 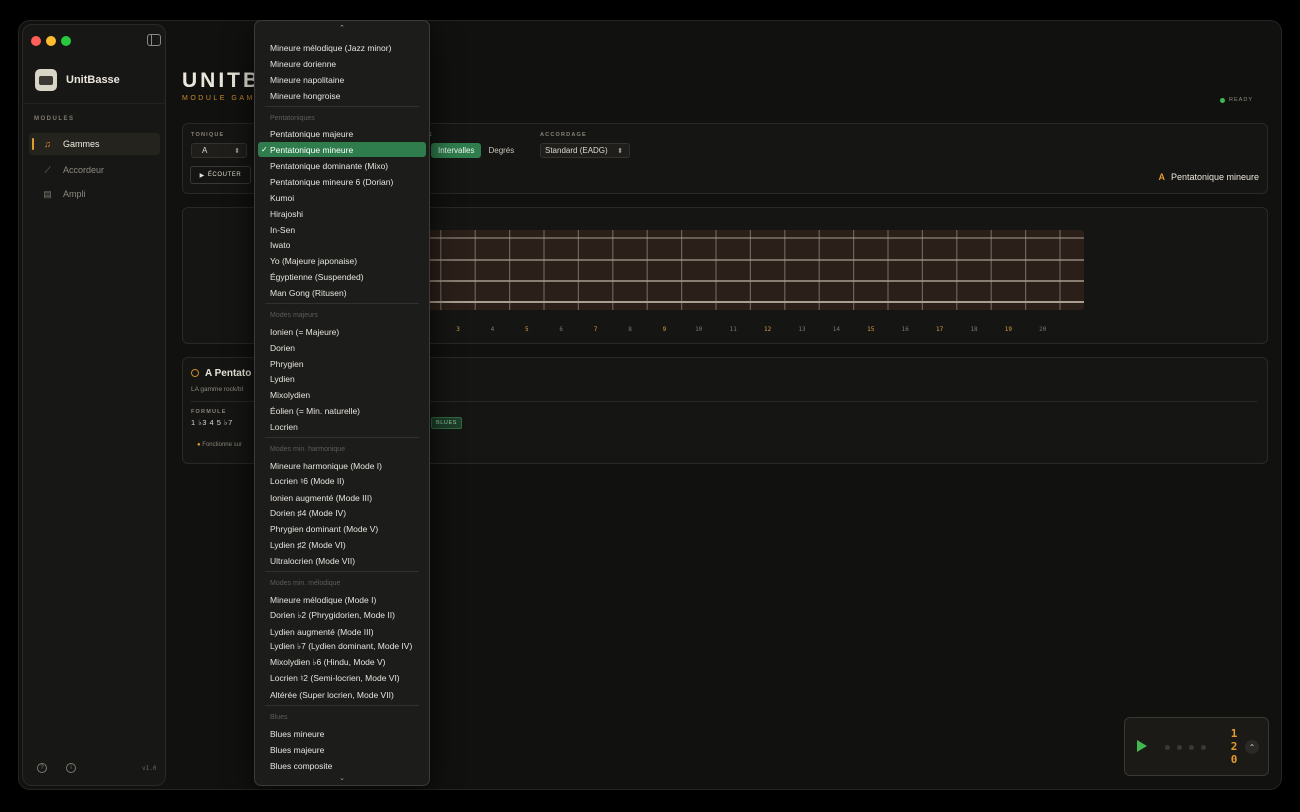 I want to click on menu-item: Yo (Majeure japonaise), so click(x=342, y=260).